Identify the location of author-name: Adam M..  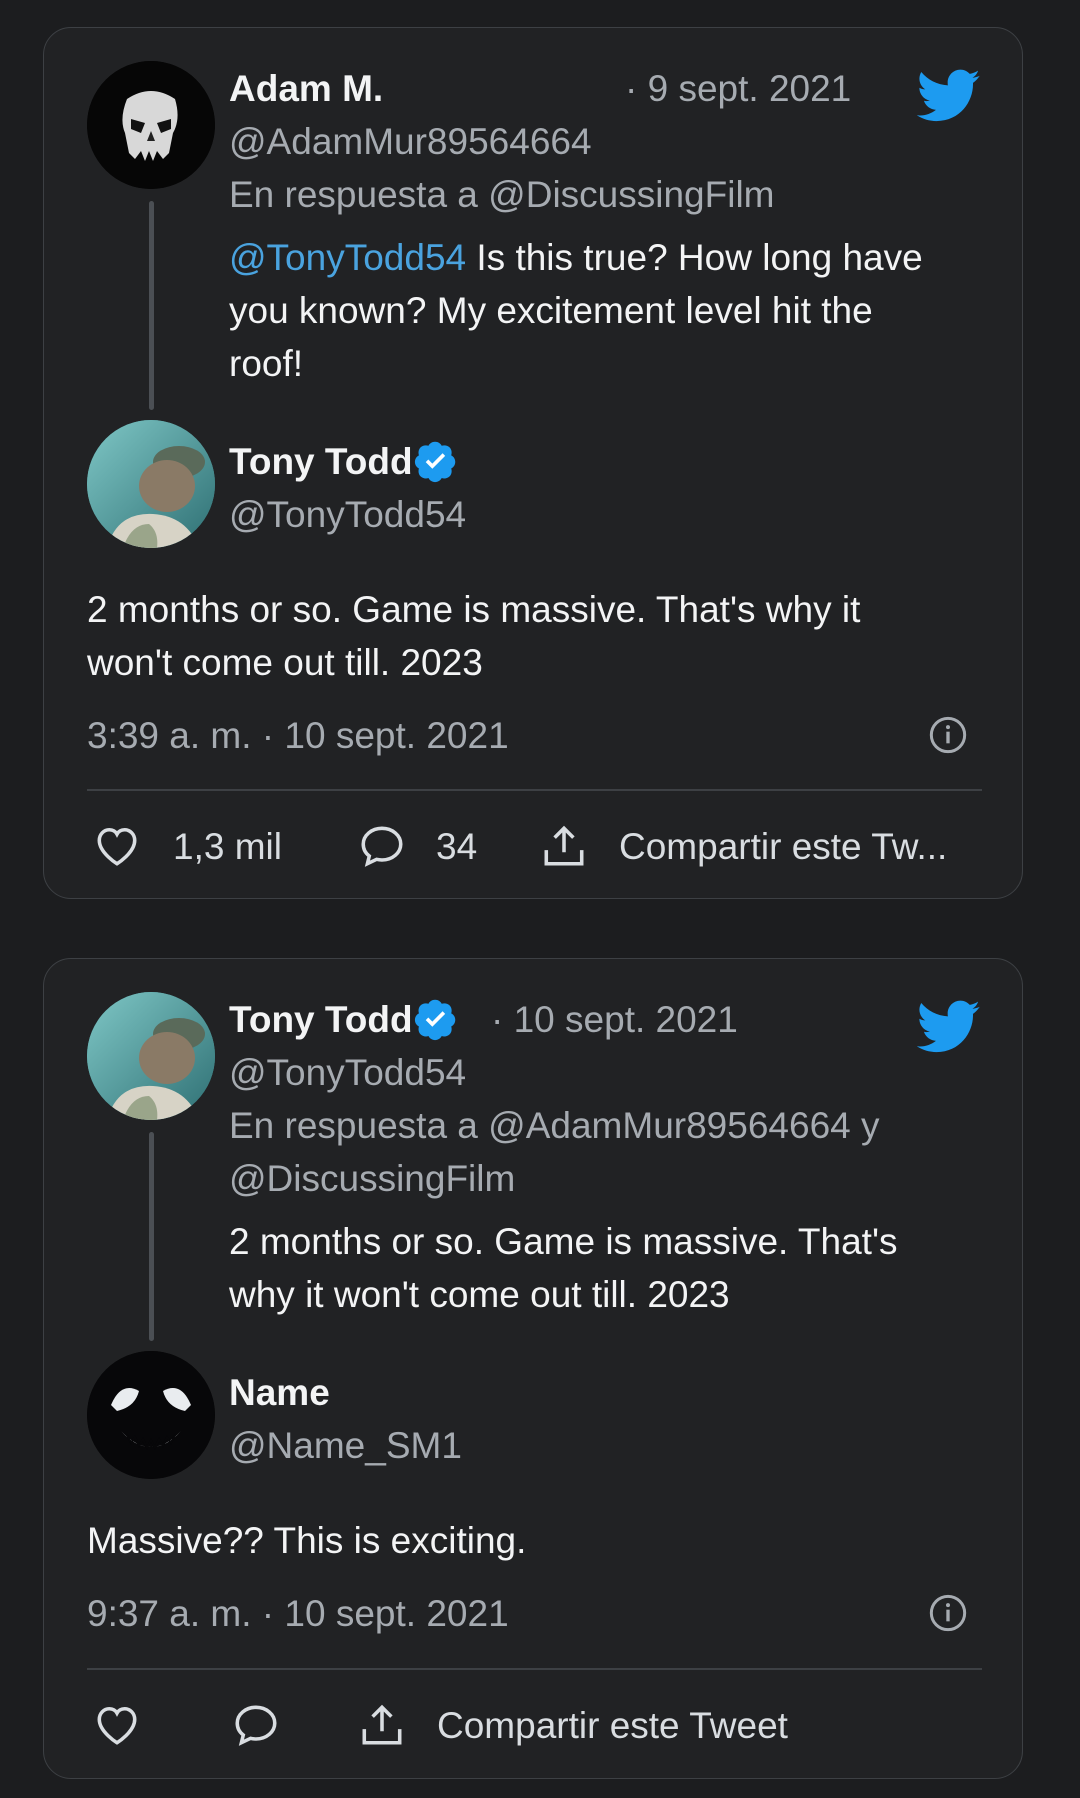
(306, 88).